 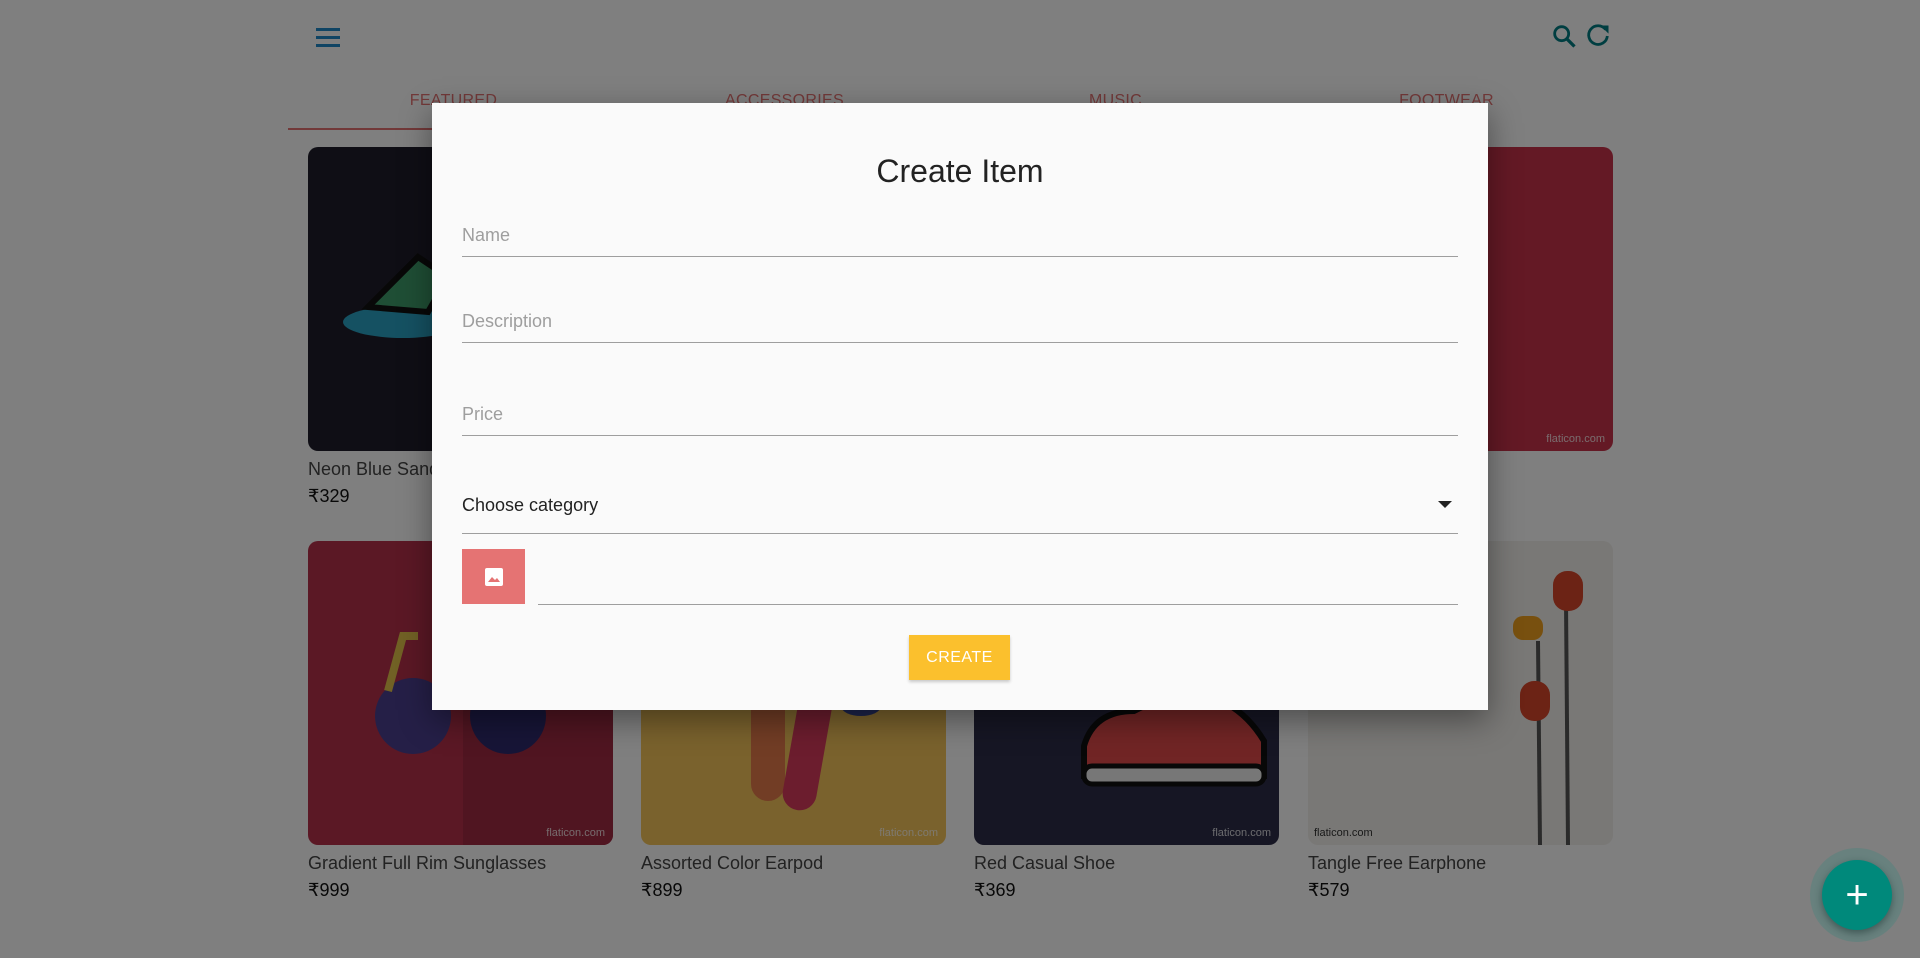 What do you see at coordinates (1445, 504) in the screenshot?
I see `caret-down-icon` at bounding box center [1445, 504].